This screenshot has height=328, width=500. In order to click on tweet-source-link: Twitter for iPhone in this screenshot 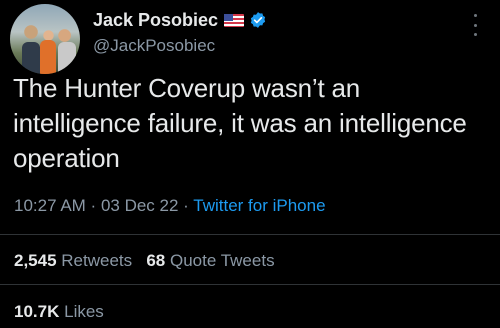, I will do `click(259, 205)`.